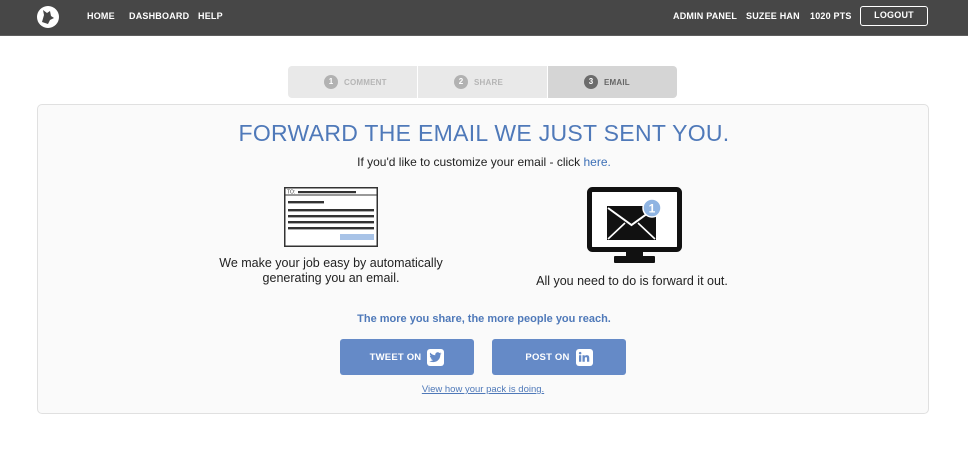  Describe the element at coordinates (634, 225) in the screenshot. I see `monitor-mail-icon: 1` at that location.